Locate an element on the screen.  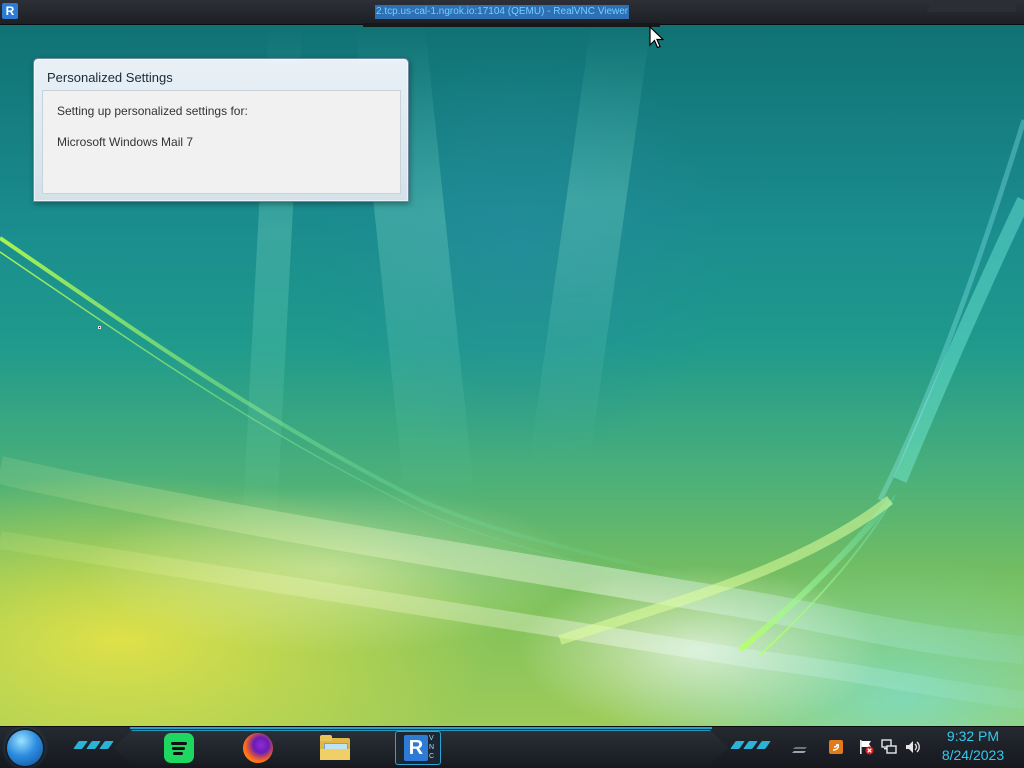
taskbar-decoration-right is located at coordinates (750, 745).